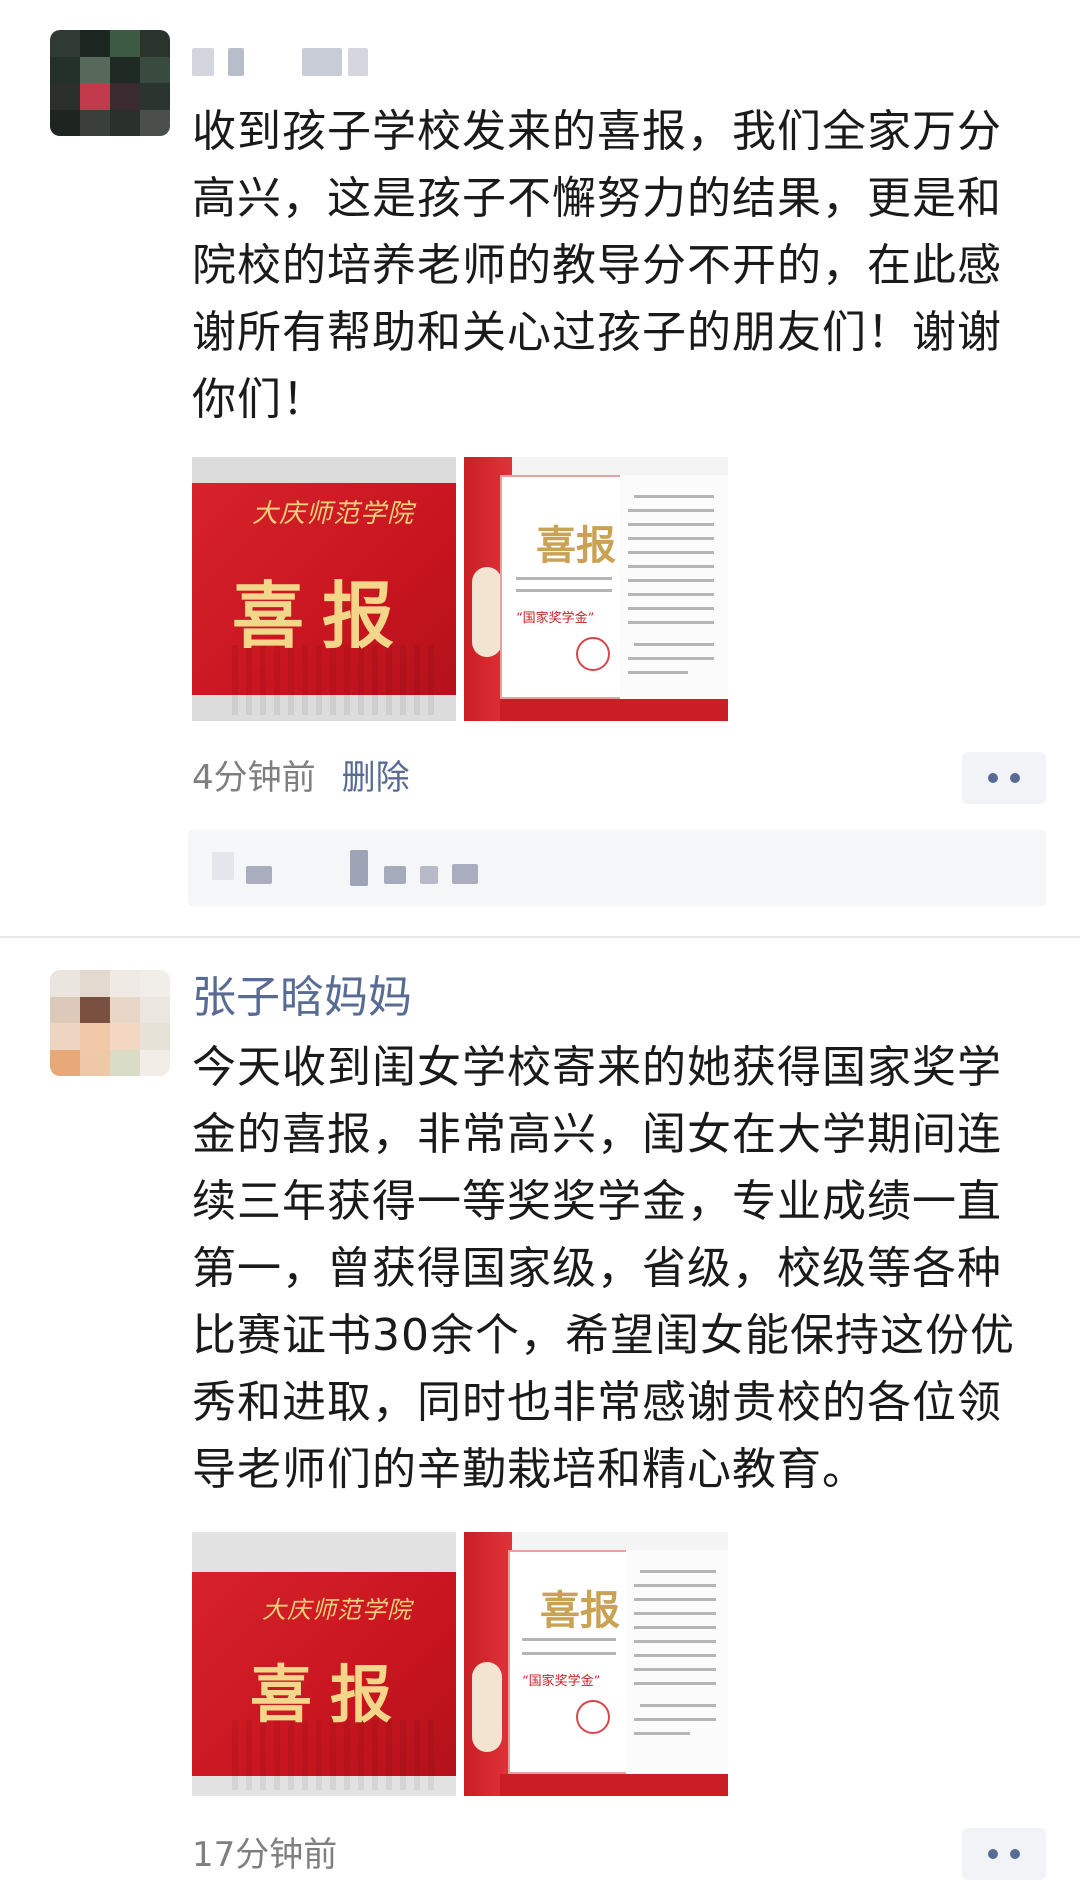 The image size is (1080, 1897). I want to click on nickname: 张子晗妈妈, so click(302, 998).